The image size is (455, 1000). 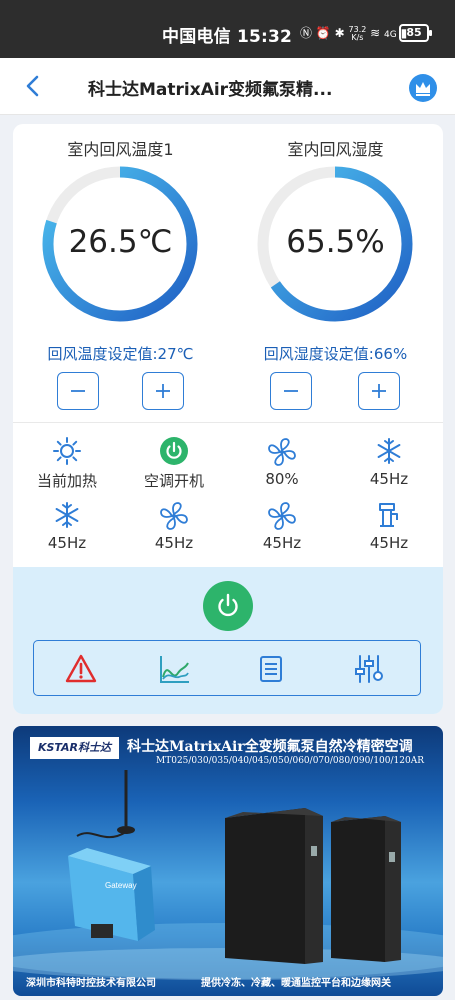 I want to click on crown-icon, so click(x=423, y=89).